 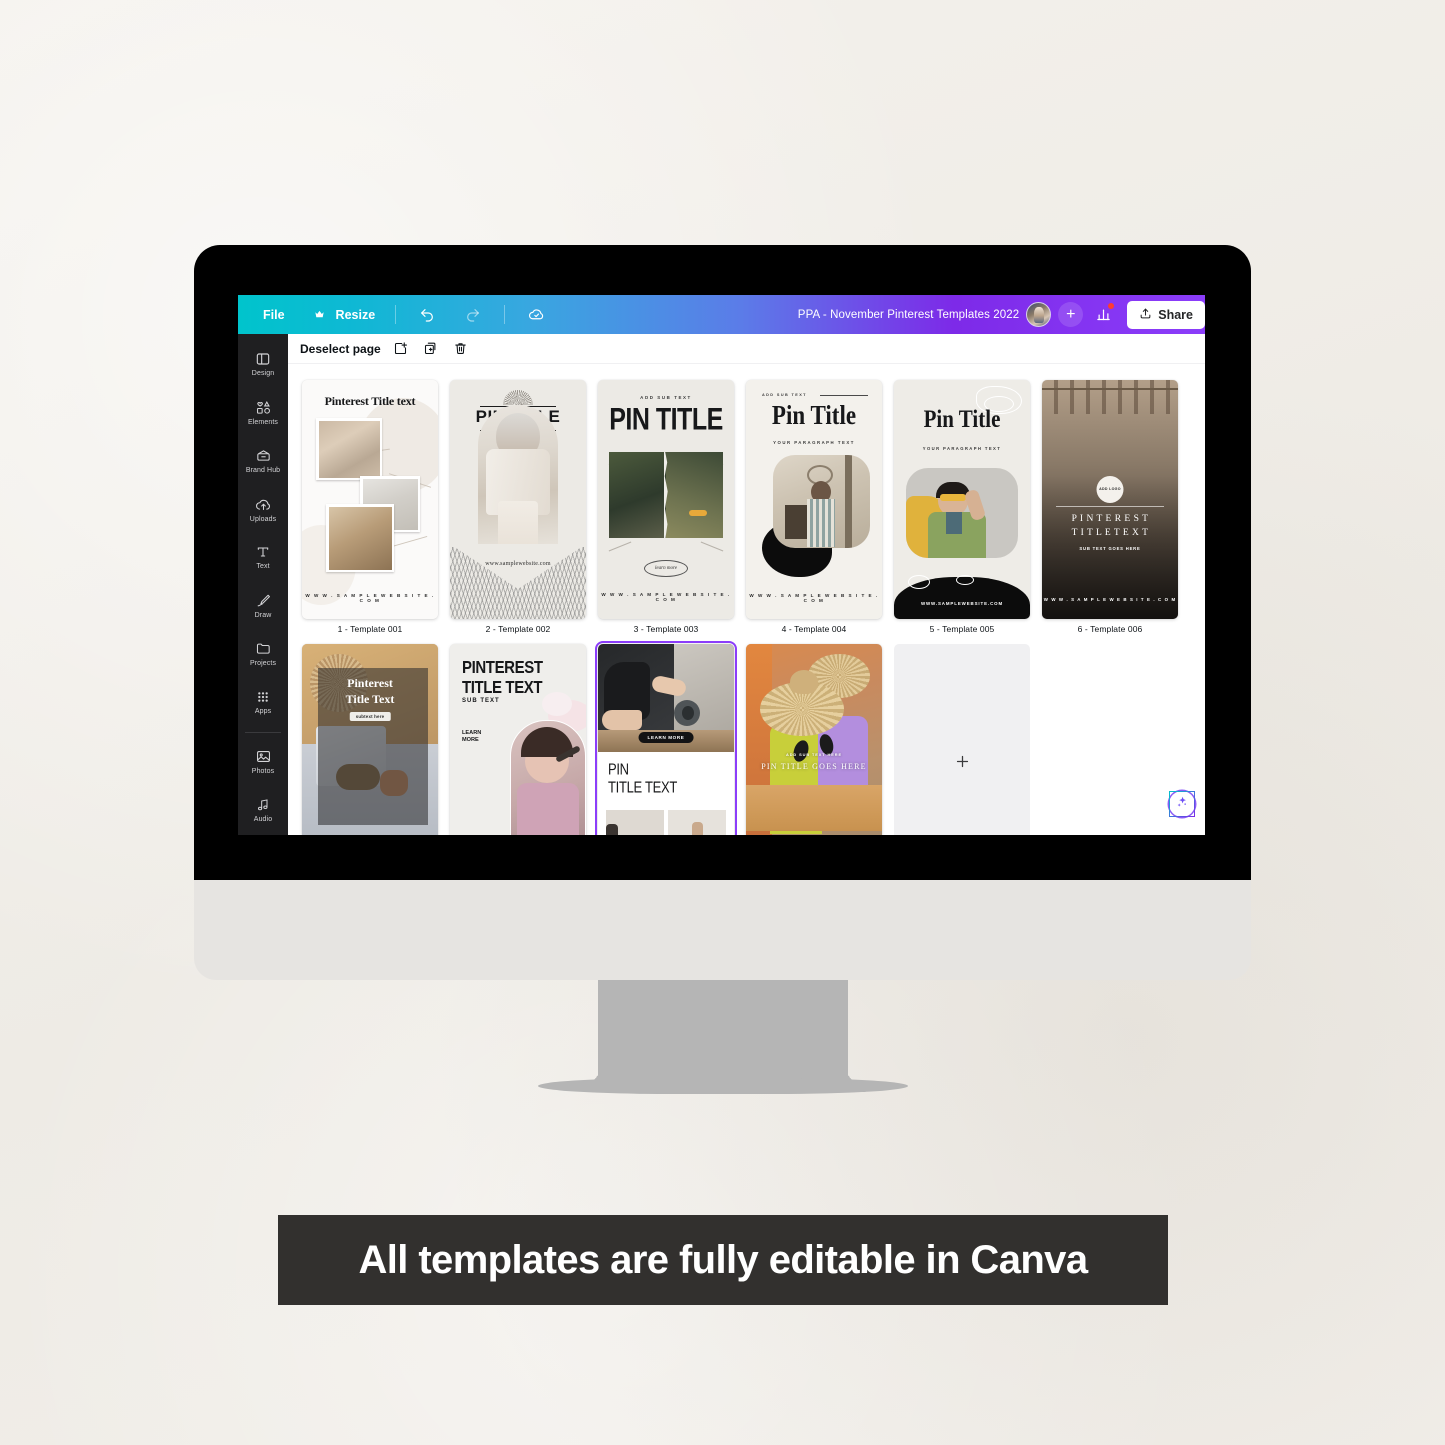 I want to click on page-cell: Pinterest Title Text subtext here, so click(x=370, y=739).